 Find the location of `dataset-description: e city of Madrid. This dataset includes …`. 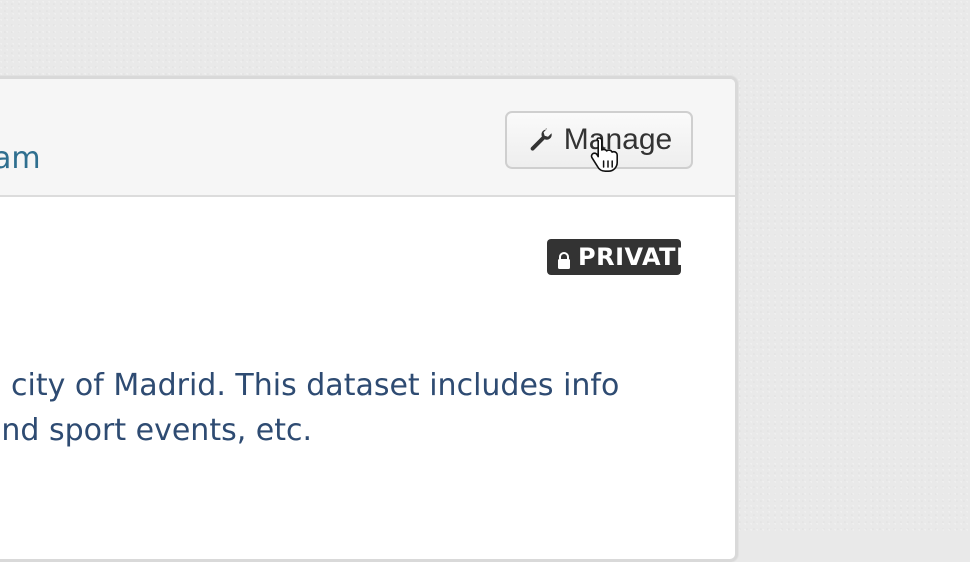

dataset-description: e city of Madrid. This dataset includes … is located at coordinates (309, 408).